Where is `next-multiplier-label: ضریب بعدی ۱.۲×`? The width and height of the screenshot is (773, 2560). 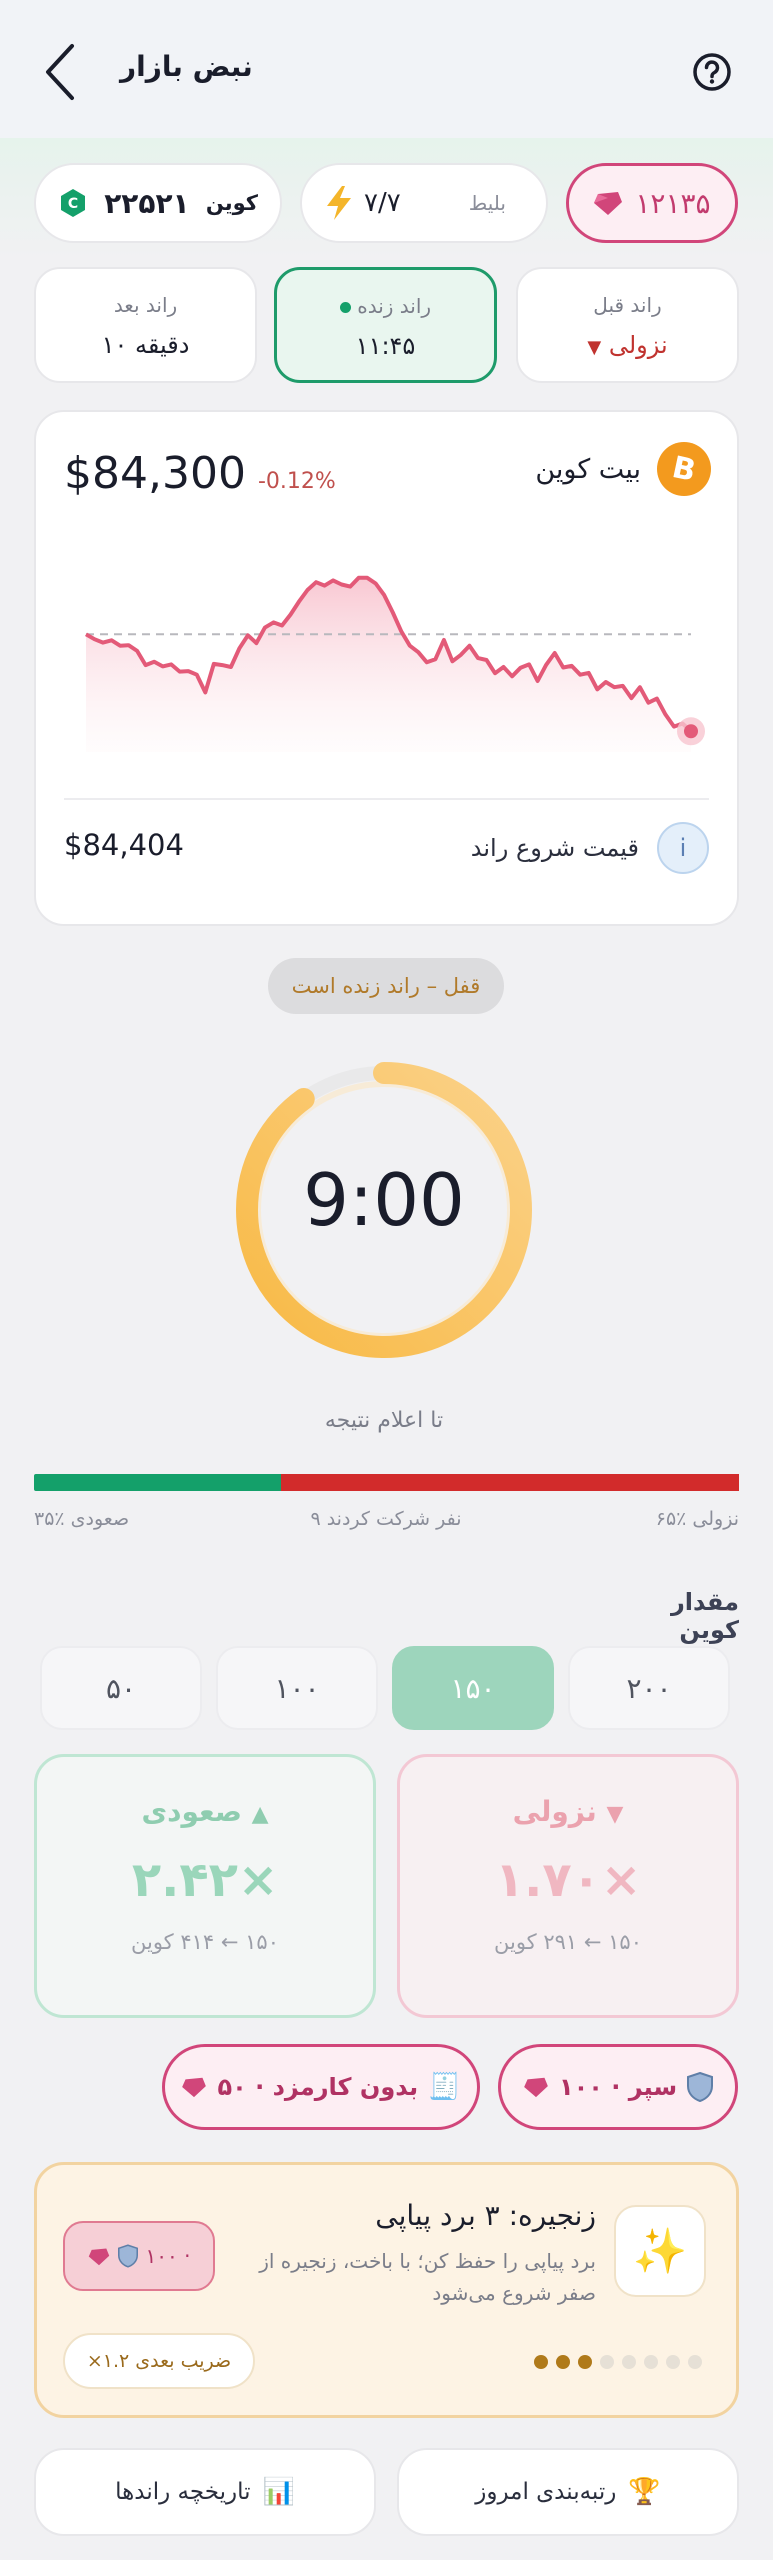 next-multiplier-label: ضریب بعدی ۱.۲× is located at coordinates (159, 2361).